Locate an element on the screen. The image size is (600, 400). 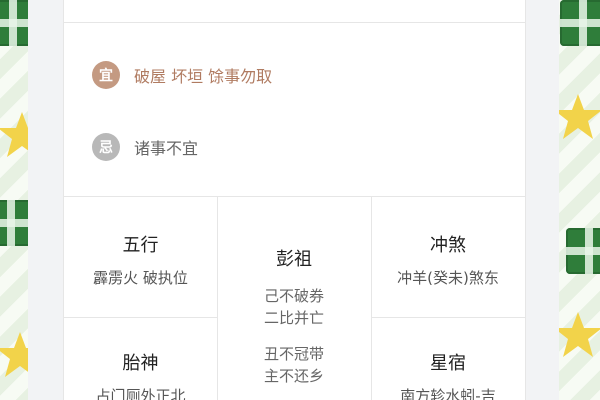
taishen-cell: 胎神 占门厕外正北 is located at coordinates (140, 374).